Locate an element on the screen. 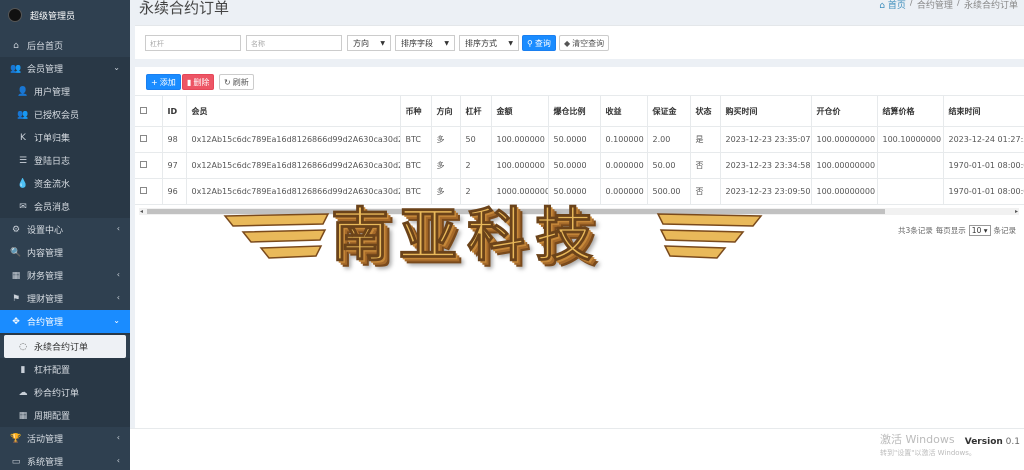  per-page-select: 10 ▾ is located at coordinates (979, 230).